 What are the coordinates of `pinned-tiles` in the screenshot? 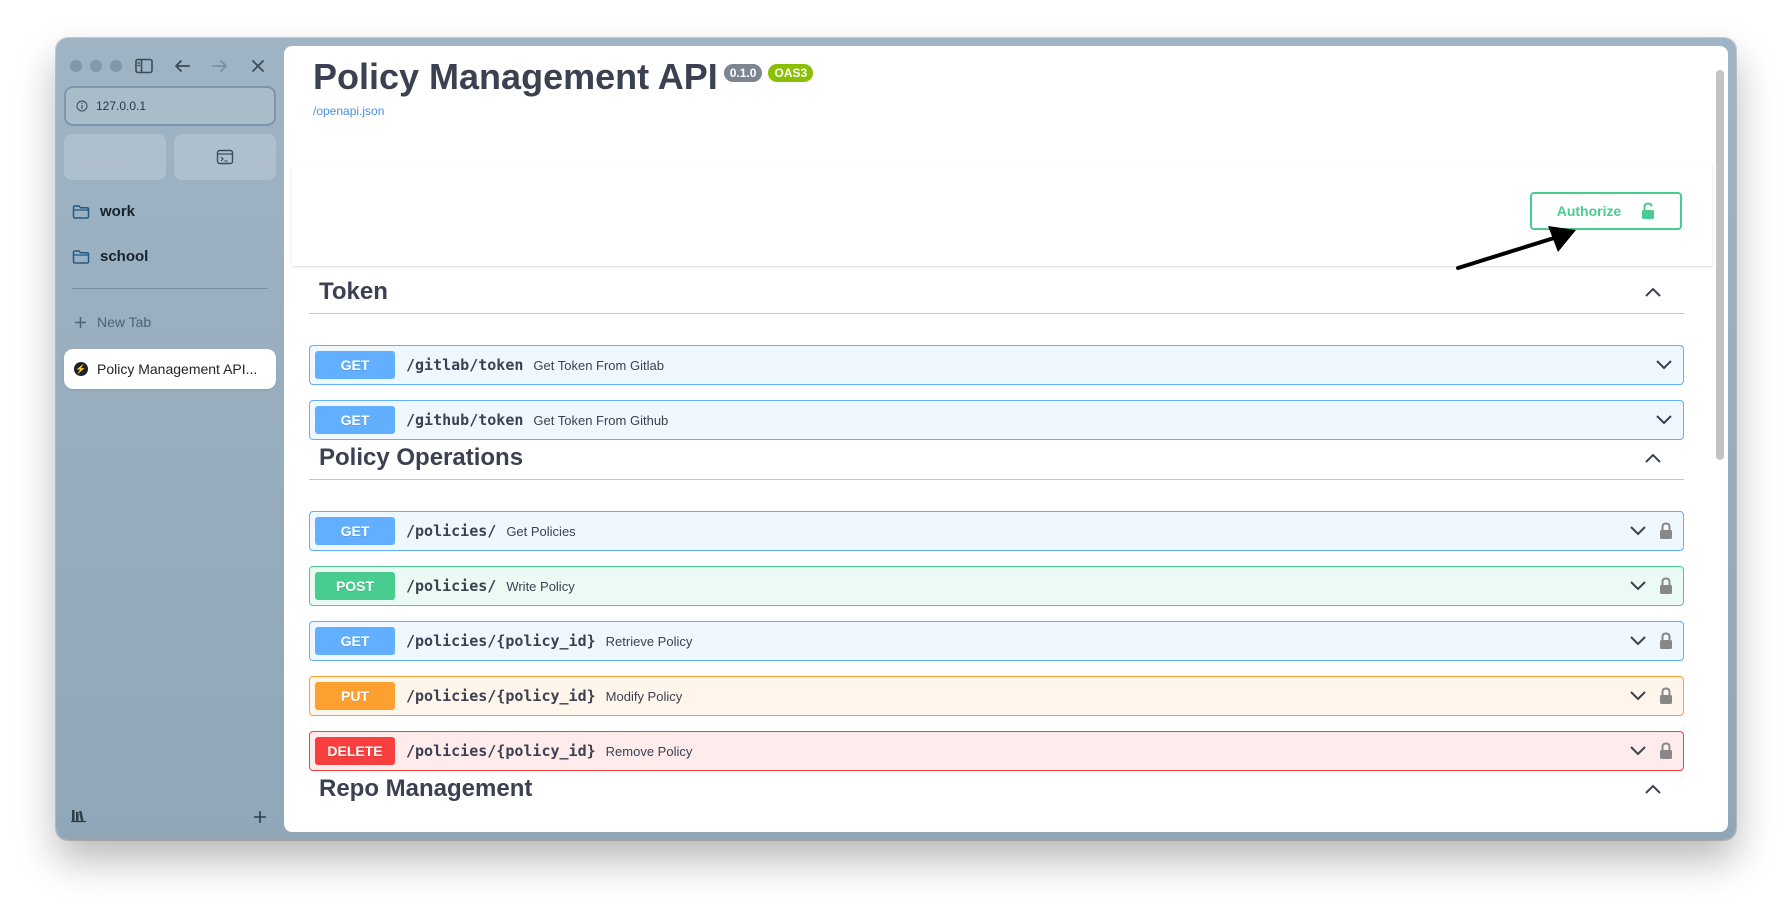 It's located at (170, 157).